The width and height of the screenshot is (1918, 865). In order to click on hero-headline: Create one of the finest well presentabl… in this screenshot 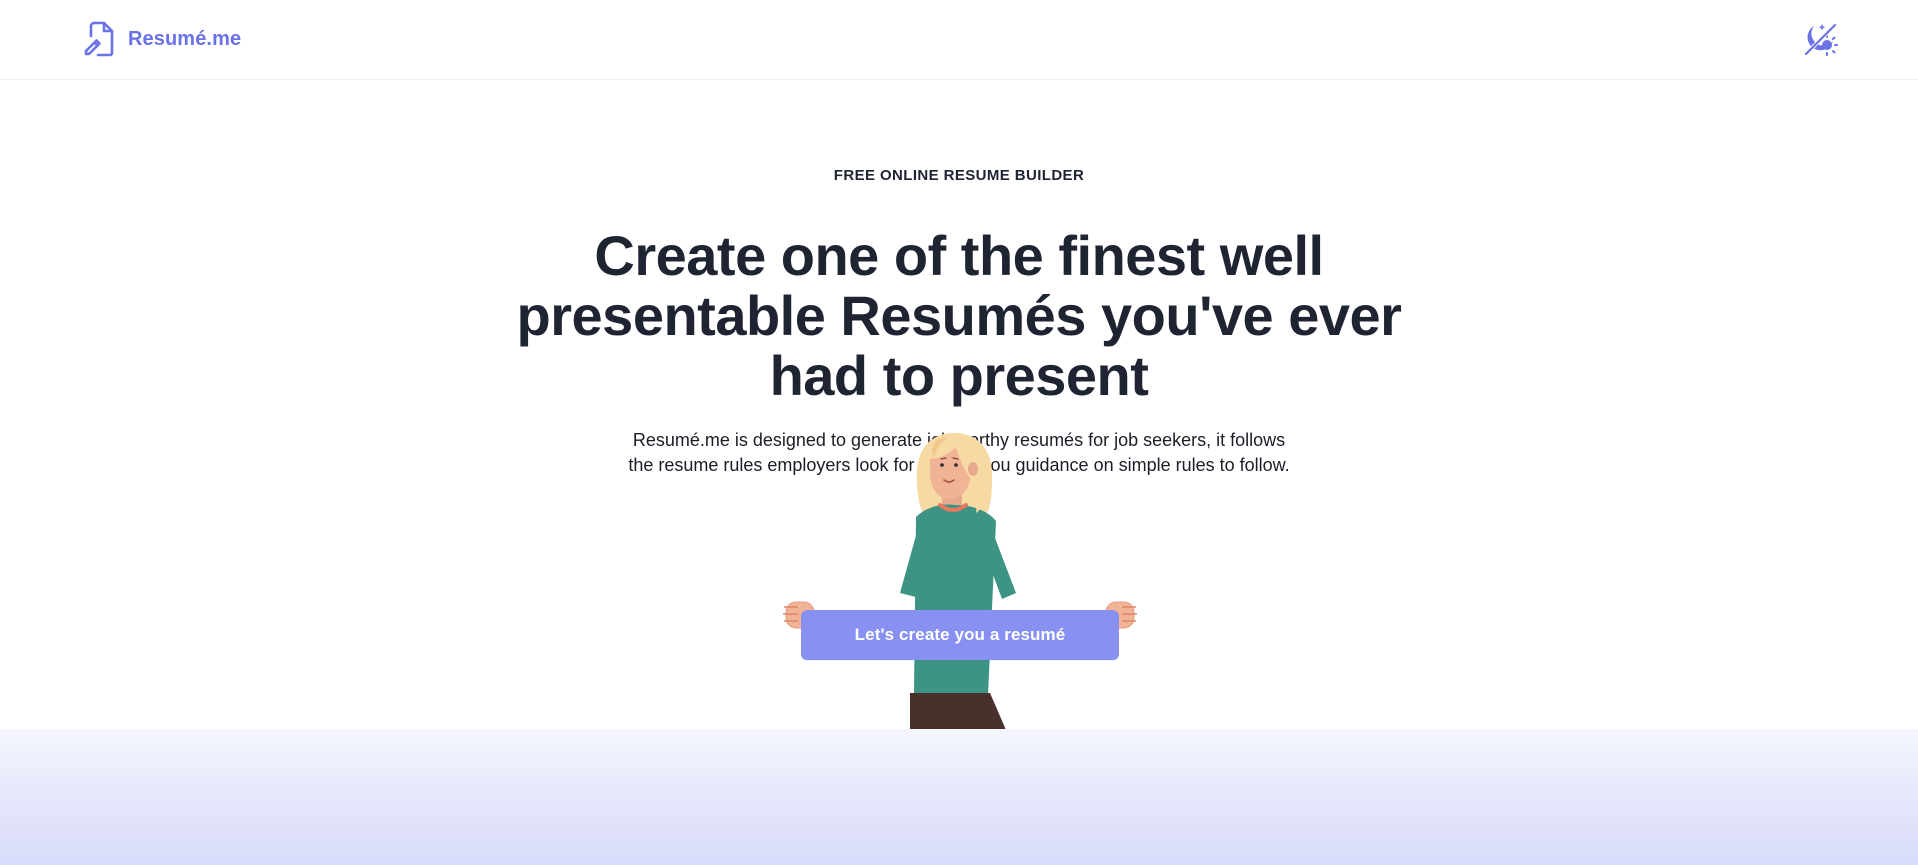, I will do `click(959, 316)`.